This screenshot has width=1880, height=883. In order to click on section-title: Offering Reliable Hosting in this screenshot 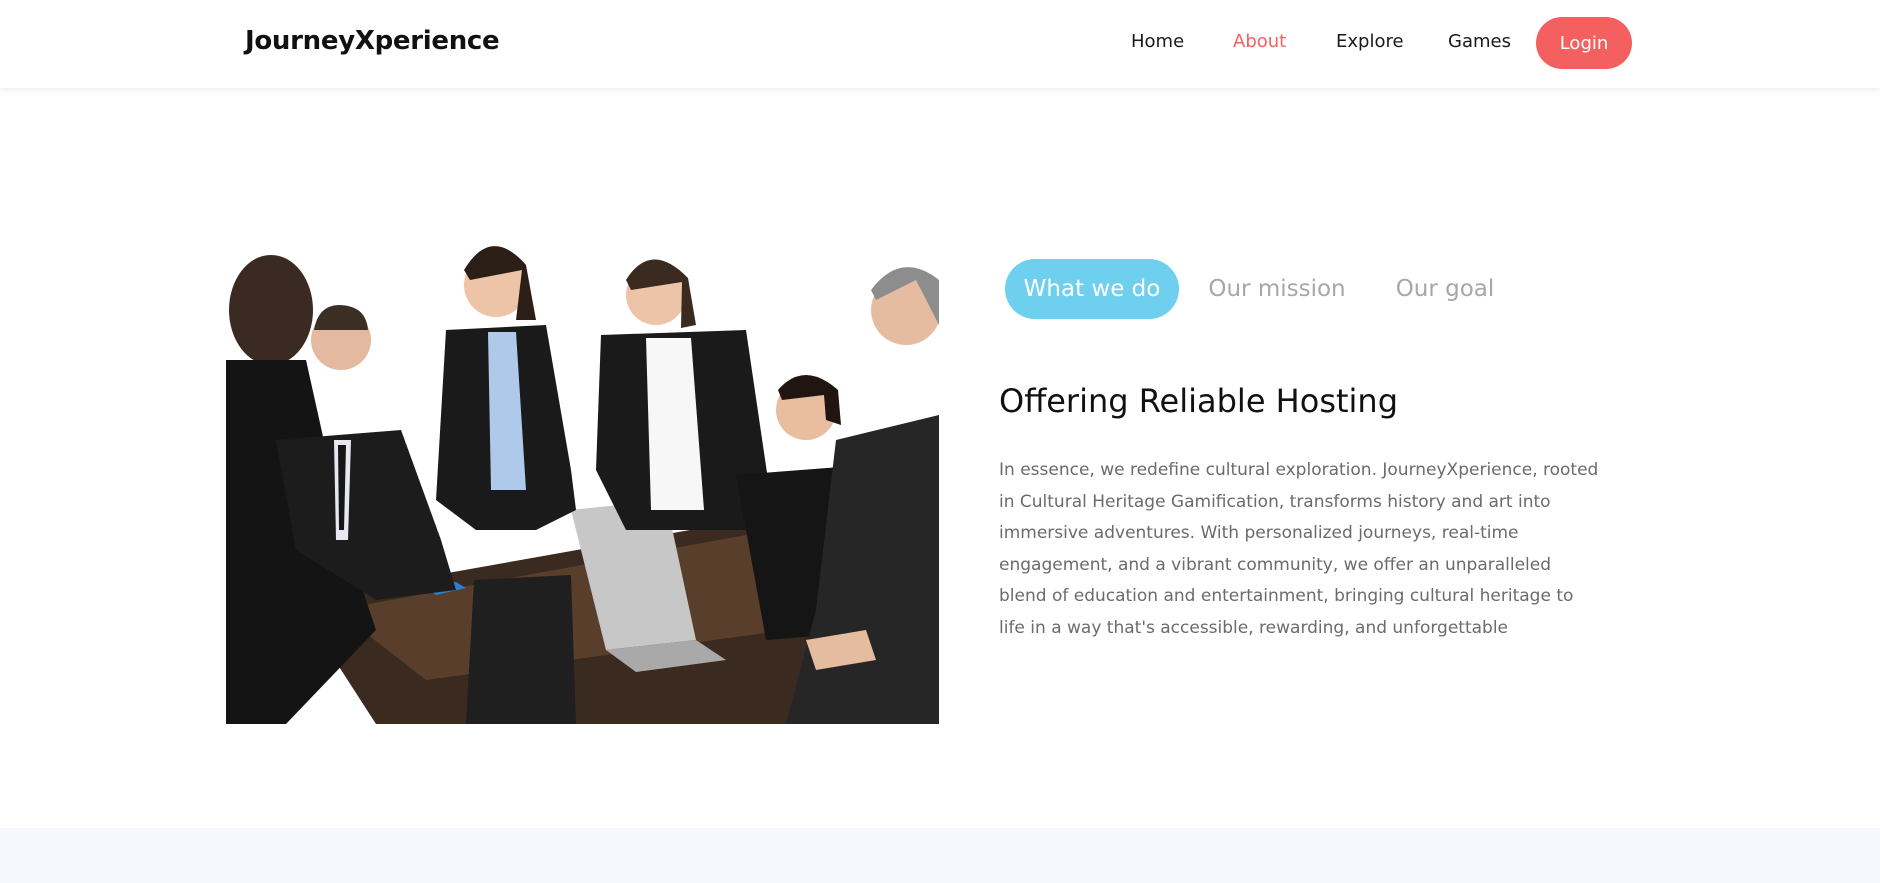, I will do `click(1199, 401)`.